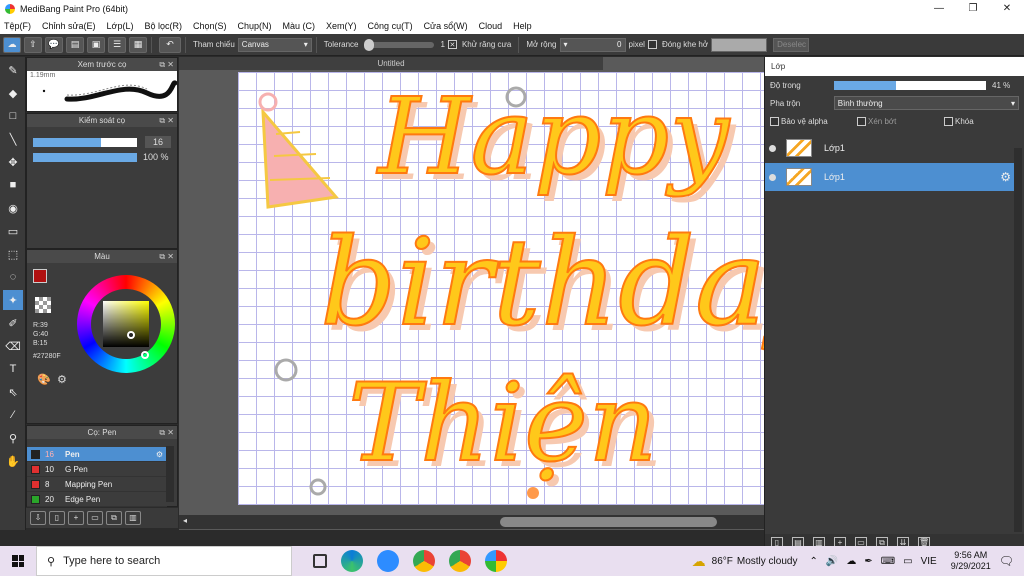 The image size is (1024, 576). I want to click on folder-icon: ▭, so click(95, 518).